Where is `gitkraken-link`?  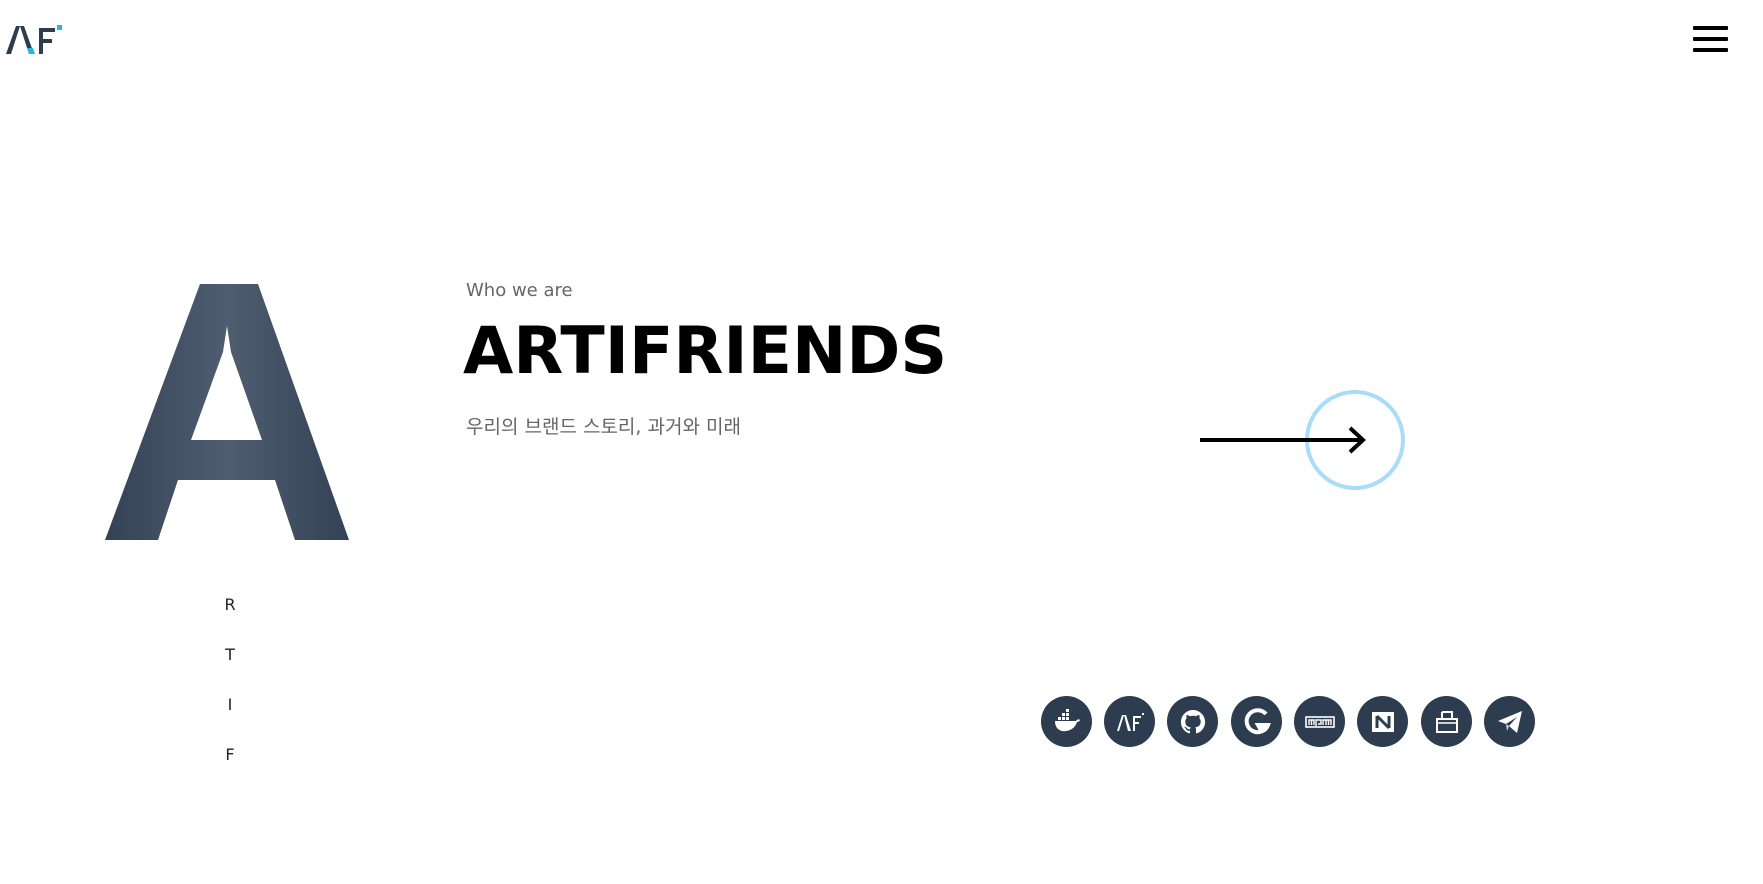 gitkraken-link is located at coordinates (1256, 721).